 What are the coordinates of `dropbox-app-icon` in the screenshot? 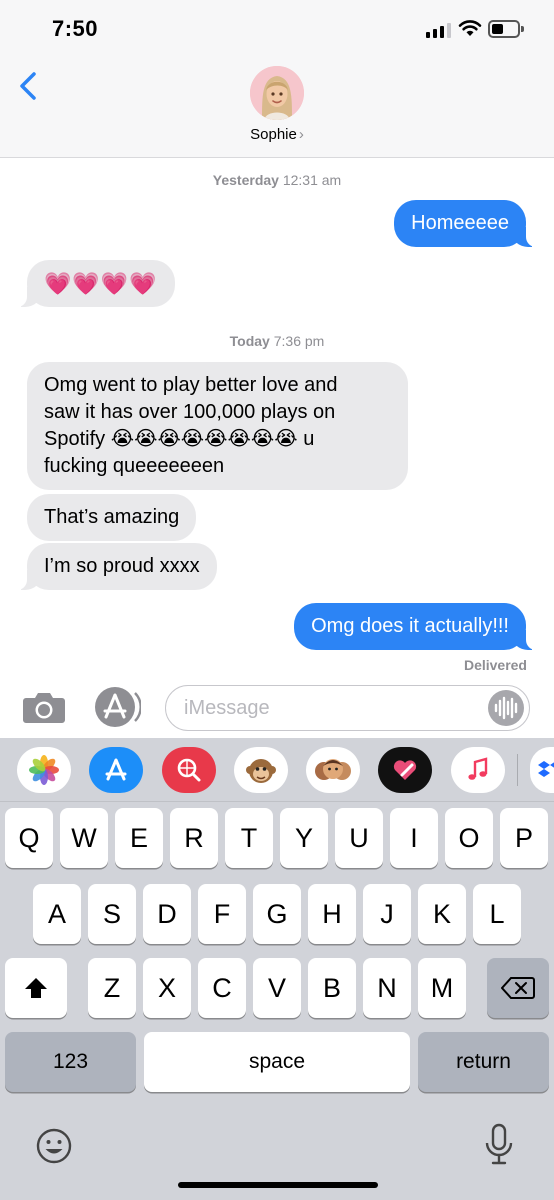 It's located at (542, 770).